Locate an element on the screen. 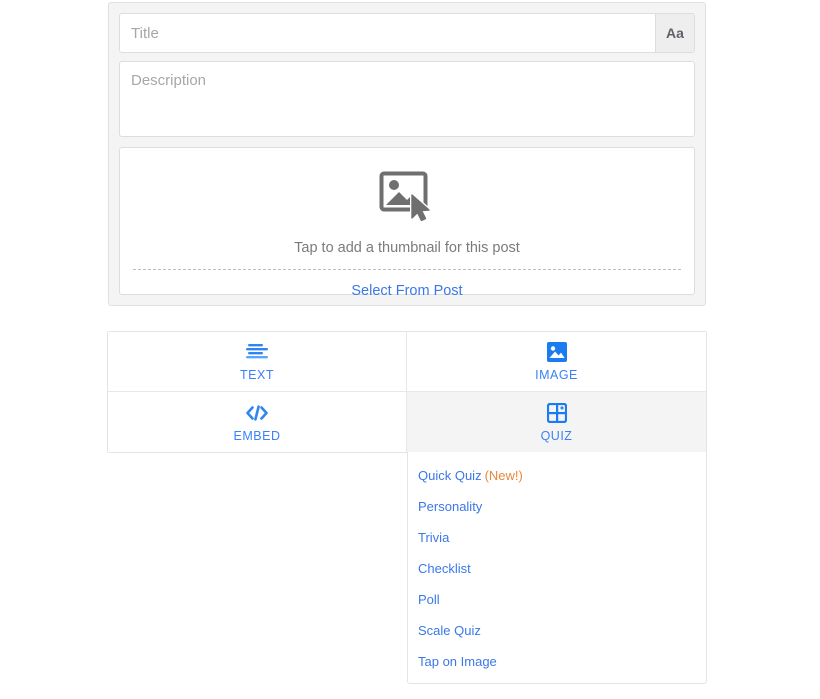 This screenshot has height=699, width=820. quiz-menu-item-personality: Personality is located at coordinates (557, 512).